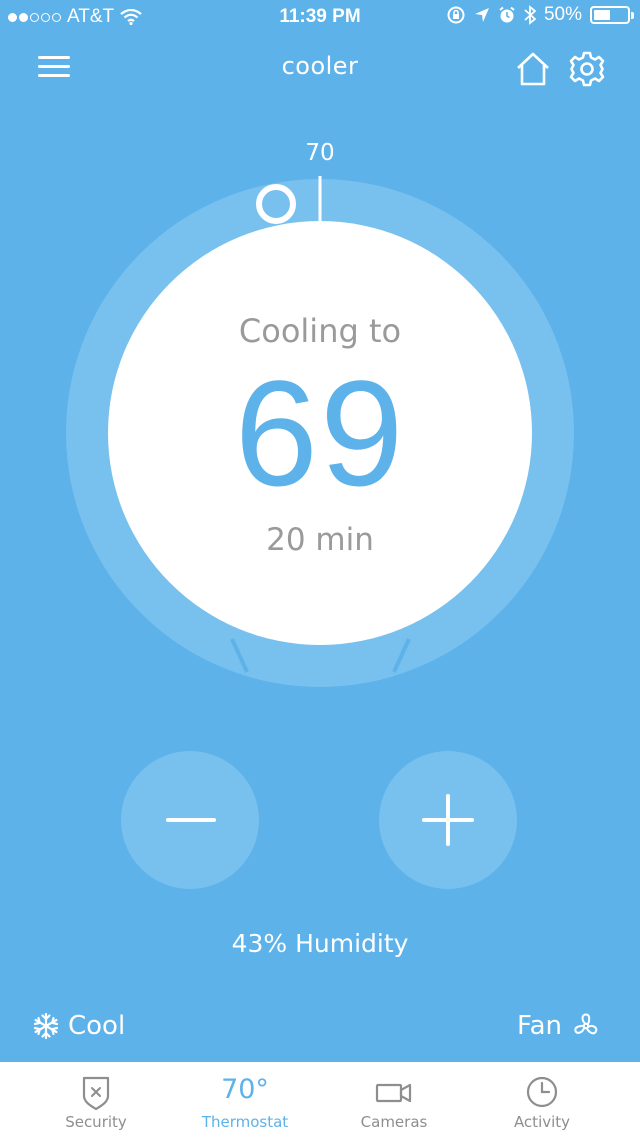 The width and height of the screenshot is (640, 1139). I want to click on camera-icon, so click(393, 1093).